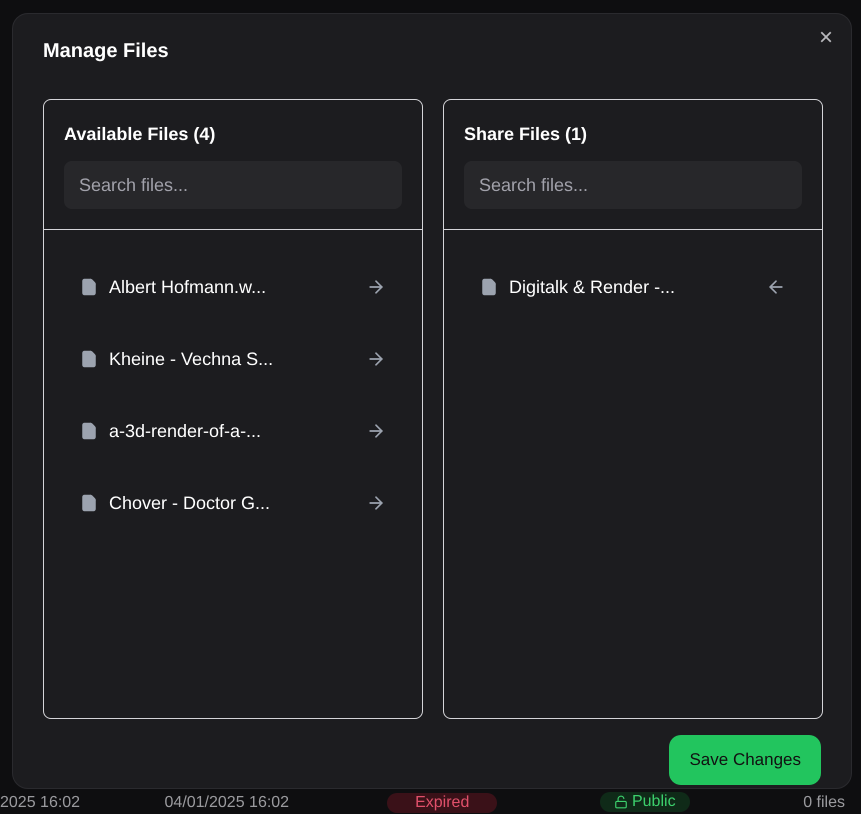  Describe the element at coordinates (621, 801) in the screenshot. I see `unlocked-icon` at that location.